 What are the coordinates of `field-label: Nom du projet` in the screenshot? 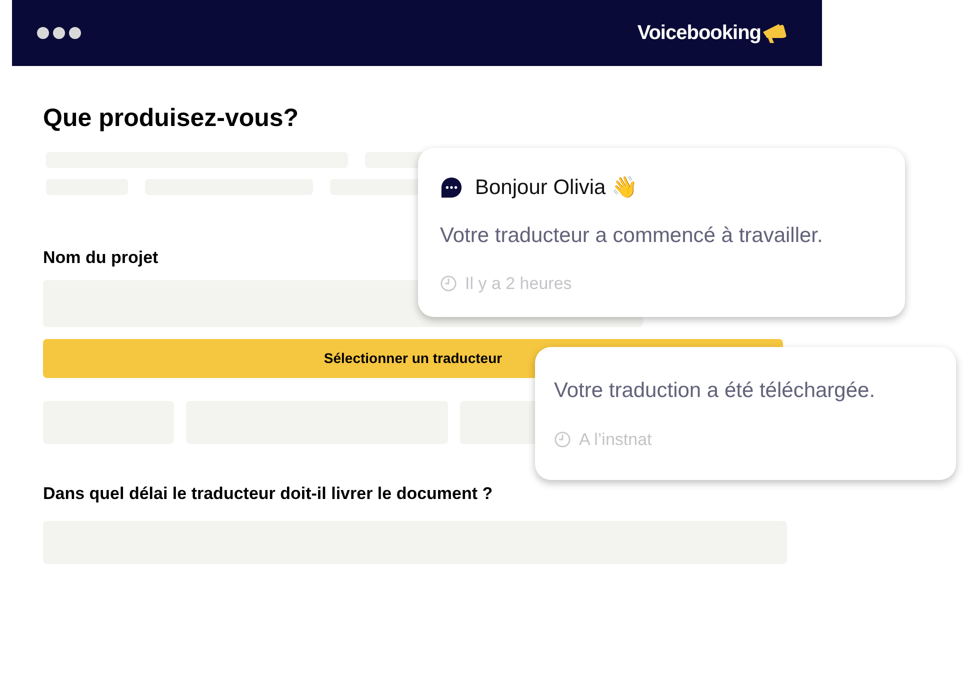 It's located at (101, 257).